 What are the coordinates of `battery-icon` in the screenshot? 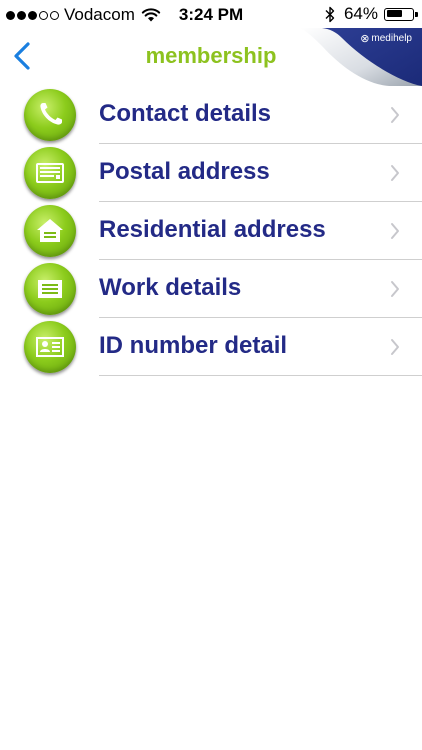 It's located at (401, 14).